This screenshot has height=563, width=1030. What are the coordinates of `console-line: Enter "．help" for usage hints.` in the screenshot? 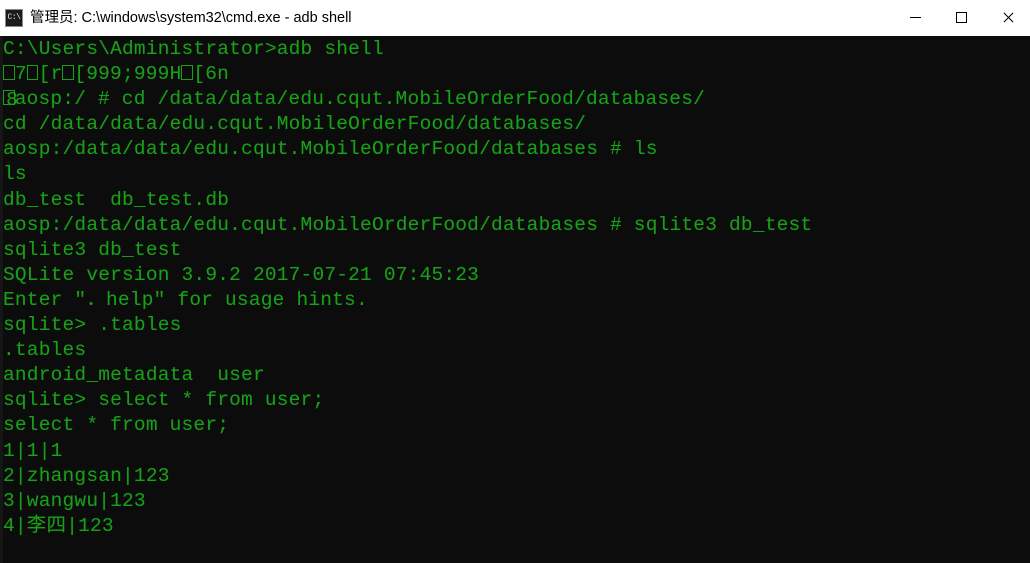 It's located at (185, 299).